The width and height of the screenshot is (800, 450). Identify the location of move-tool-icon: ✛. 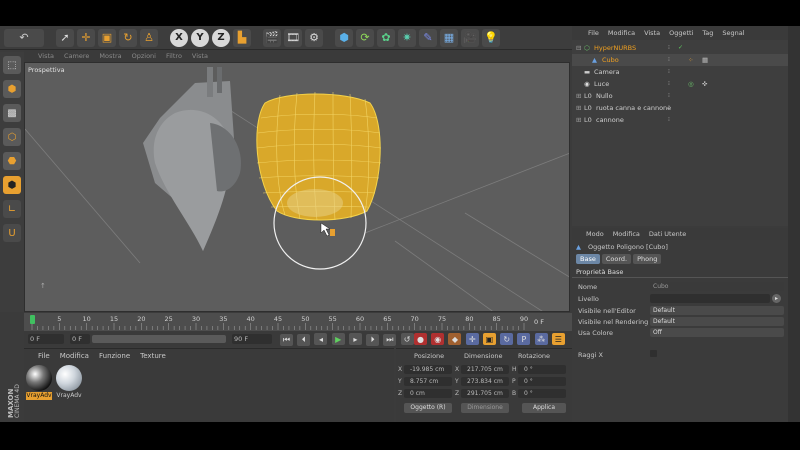
(86, 37).